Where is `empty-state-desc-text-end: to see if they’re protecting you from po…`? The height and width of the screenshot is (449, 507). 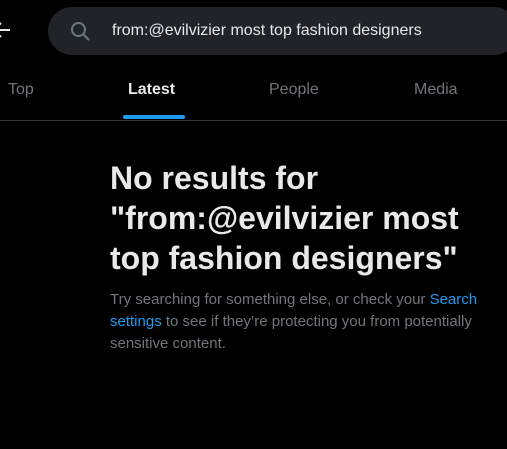
empty-state-desc-text-end: to see if they’re protecting you from po… is located at coordinates (291, 332).